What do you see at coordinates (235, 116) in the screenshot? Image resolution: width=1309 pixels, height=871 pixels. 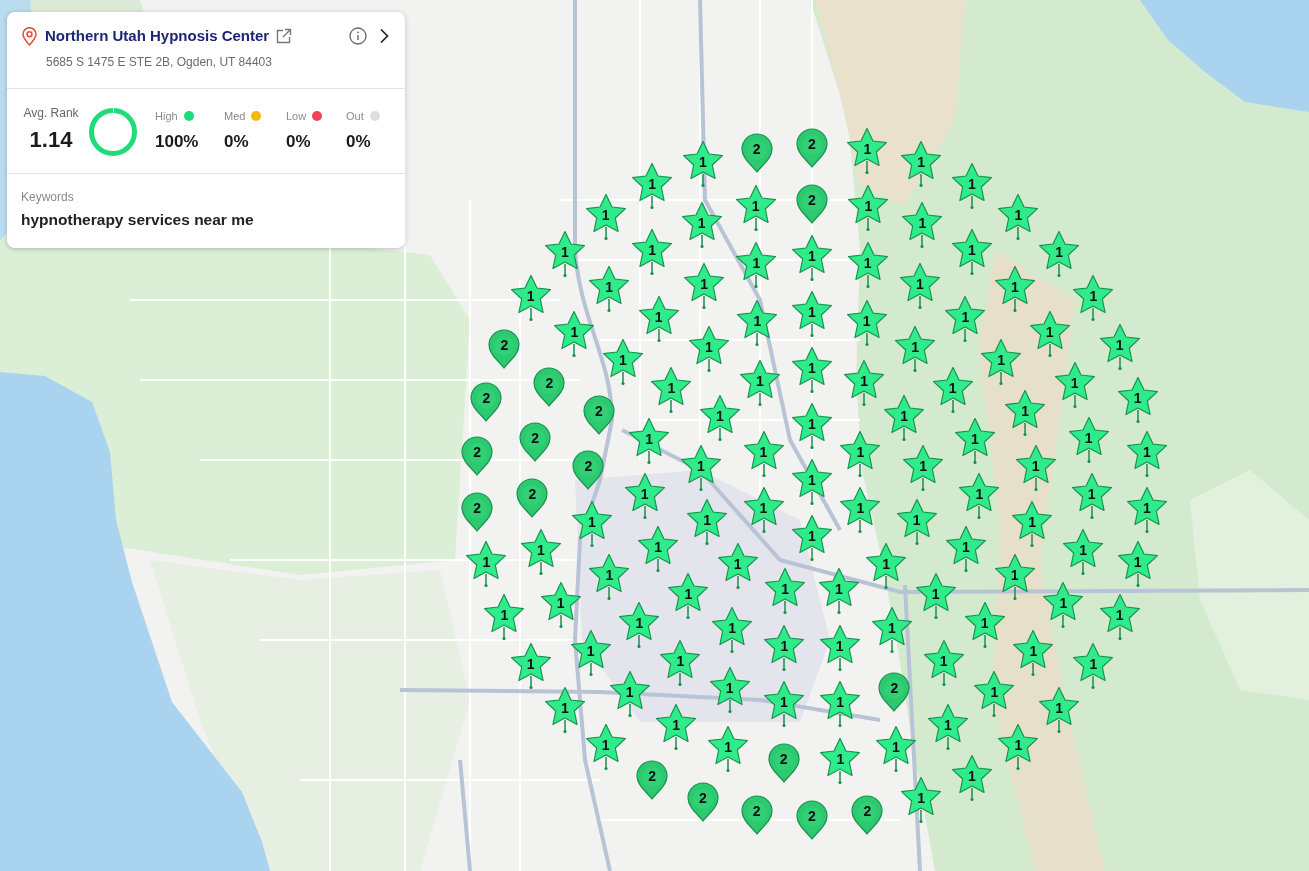 I see `rank-category-label: Med` at bounding box center [235, 116].